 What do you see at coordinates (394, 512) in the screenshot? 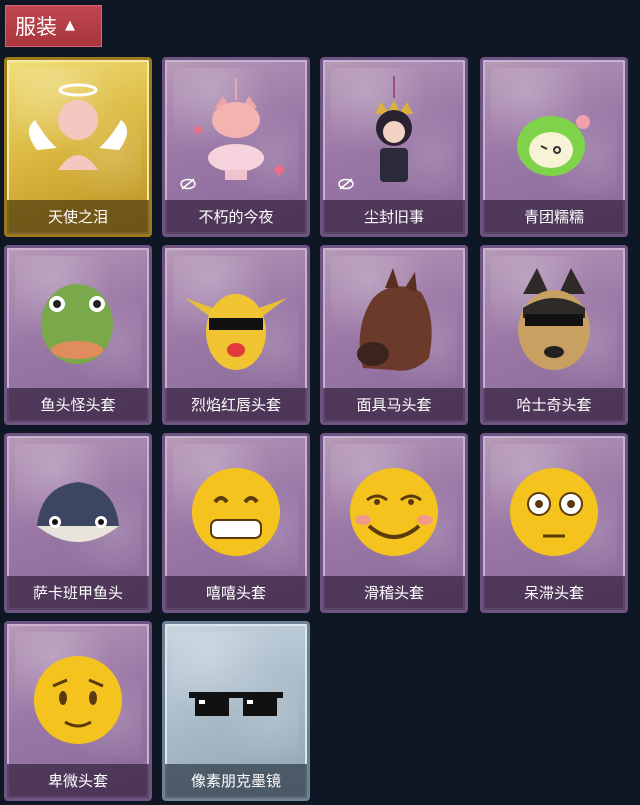
I see `funny-emoji-head-icon` at bounding box center [394, 512].